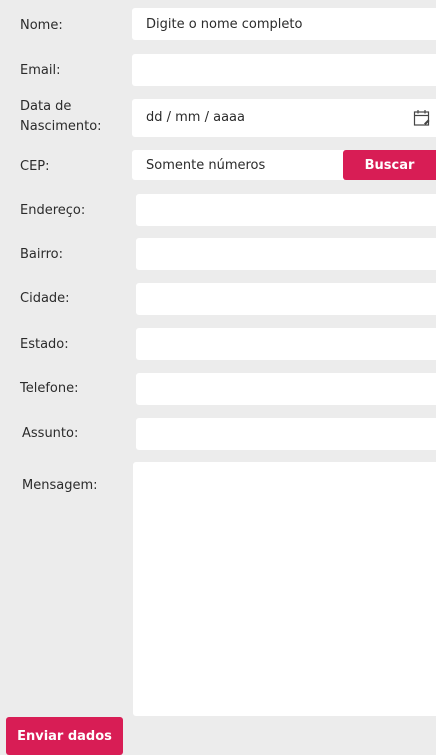  Describe the element at coordinates (422, 118) in the screenshot. I see `calendar-icon` at that location.